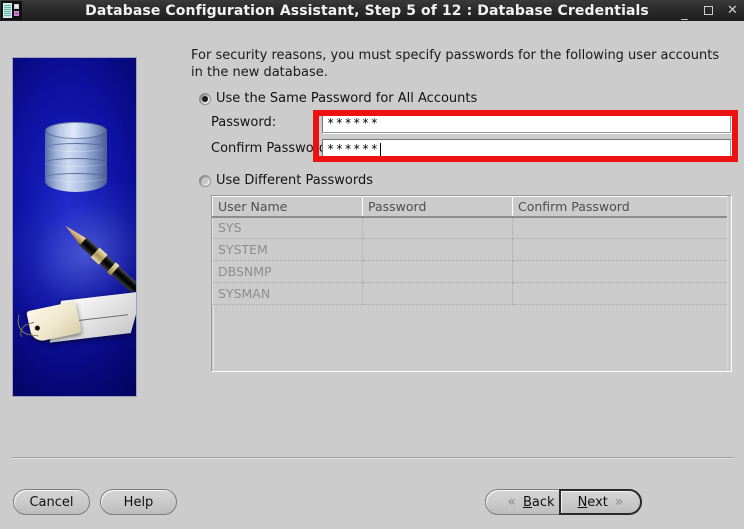 This screenshot has height=529, width=744. I want to click on column-header-password: Password, so click(437, 207).